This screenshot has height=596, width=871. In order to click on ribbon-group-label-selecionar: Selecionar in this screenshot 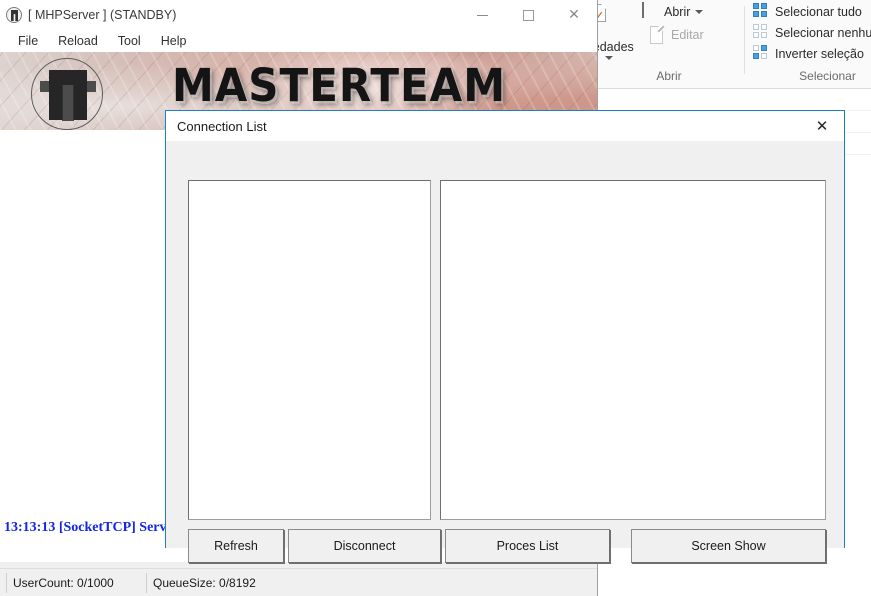, I will do `click(827, 76)`.